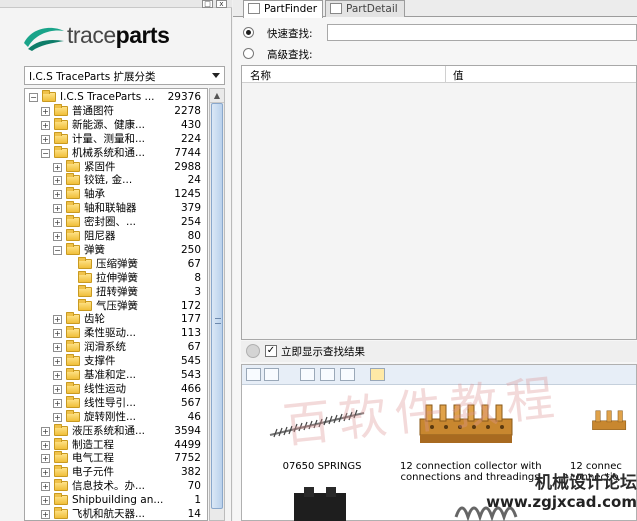 This screenshot has width=637, height=521. Describe the element at coordinates (248, 53) in the screenshot. I see `advanced-search-radio` at that location.